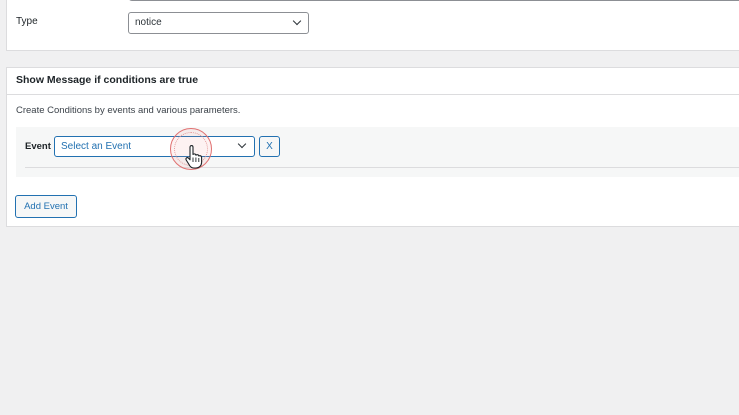  Describe the element at coordinates (372, 25) in the screenshot. I see `type-panel: Type notice` at that location.